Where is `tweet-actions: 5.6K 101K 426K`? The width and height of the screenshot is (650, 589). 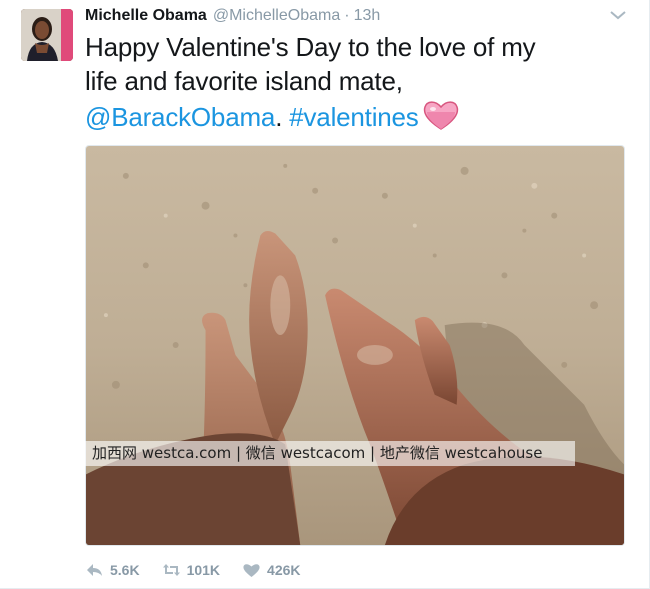 tweet-actions: 5.6K 101K 426K is located at coordinates (204, 570).